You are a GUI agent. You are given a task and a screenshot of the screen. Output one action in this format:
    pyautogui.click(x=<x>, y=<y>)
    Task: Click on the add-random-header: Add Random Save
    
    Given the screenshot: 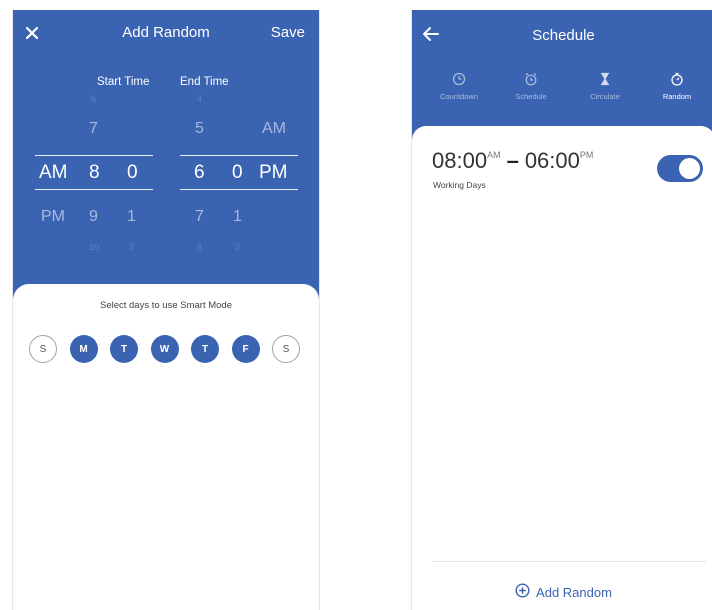 What is the action you would take?
    pyautogui.click(x=166, y=35)
    